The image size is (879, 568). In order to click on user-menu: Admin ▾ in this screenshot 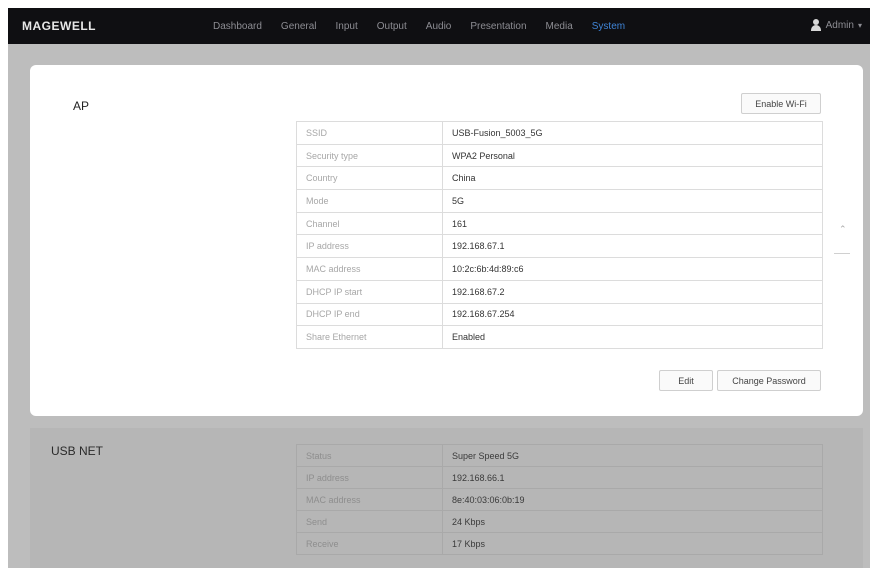, I will do `click(836, 25)`.